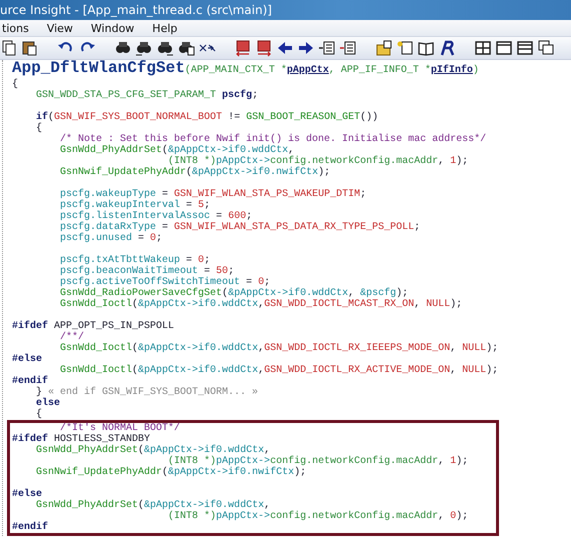 The width and height of the screenshot is (571, 542). What do you see at coordinates (243, 48) in the screenshot?
I see `bookmark-back-icon` at bounding box center [243, 48].